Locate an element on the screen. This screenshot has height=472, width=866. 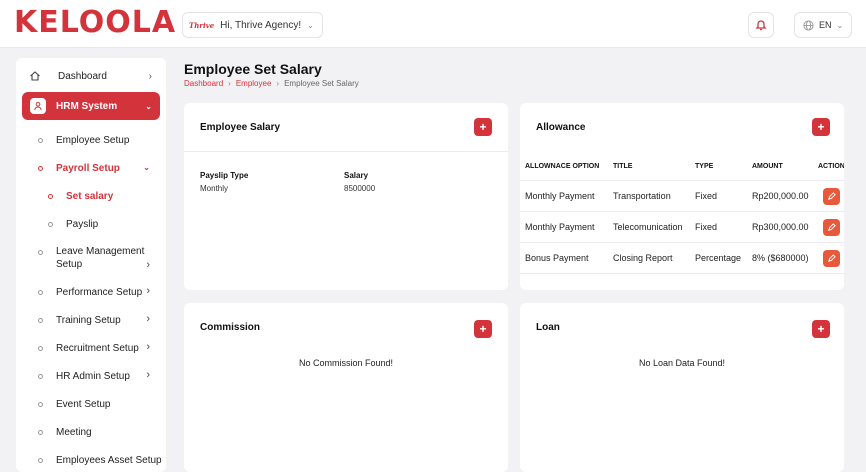
greeting-text: Hi, Thrive Agency! is located at coordinates (261, 25).